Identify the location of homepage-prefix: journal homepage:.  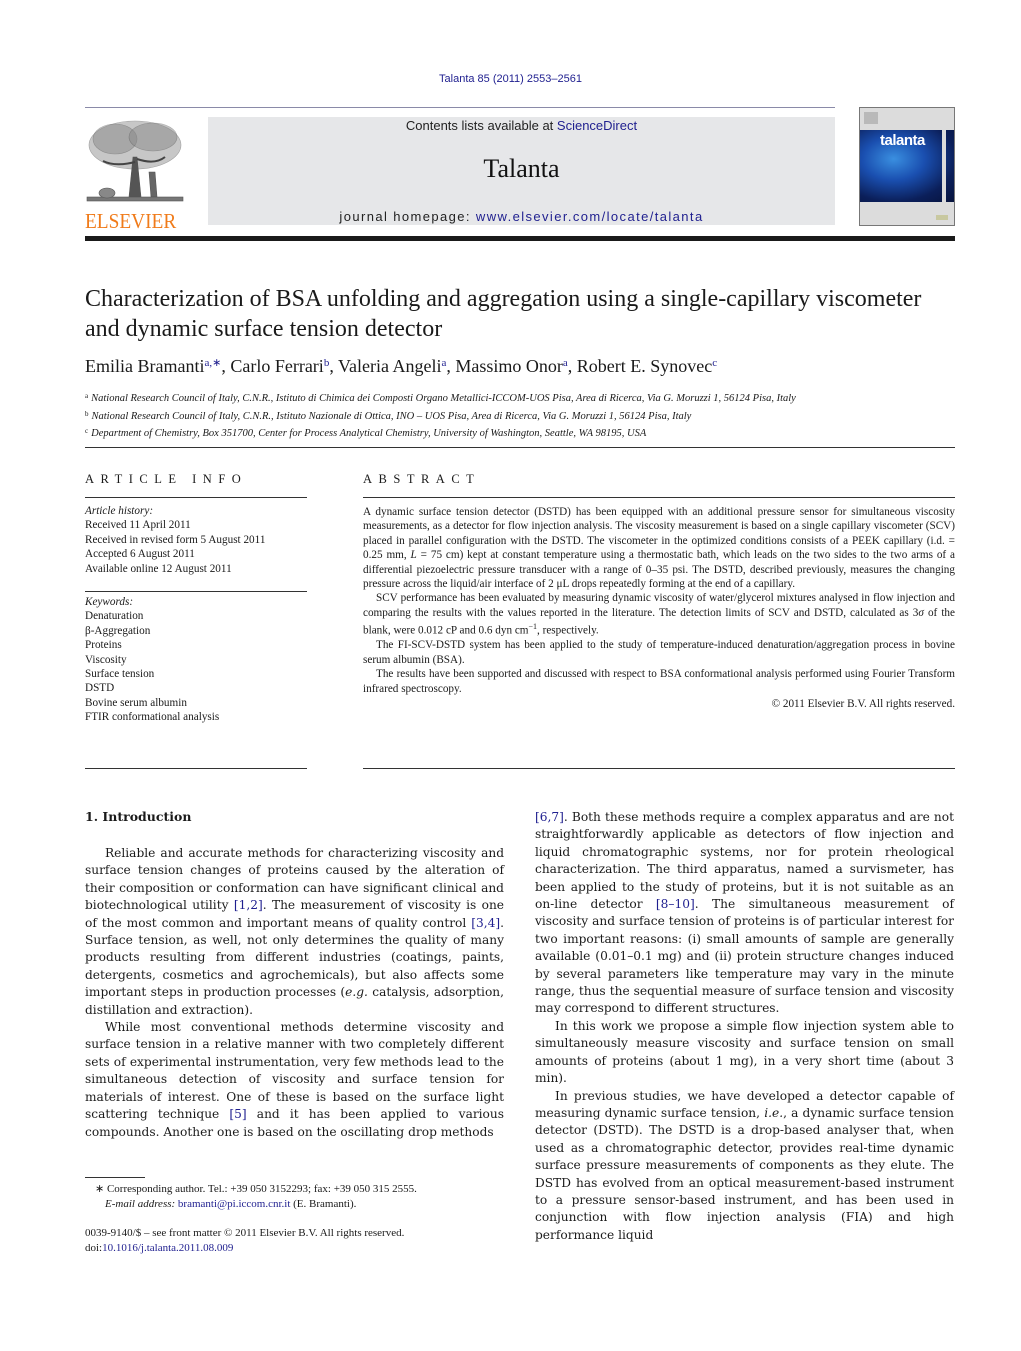
(407, 216).